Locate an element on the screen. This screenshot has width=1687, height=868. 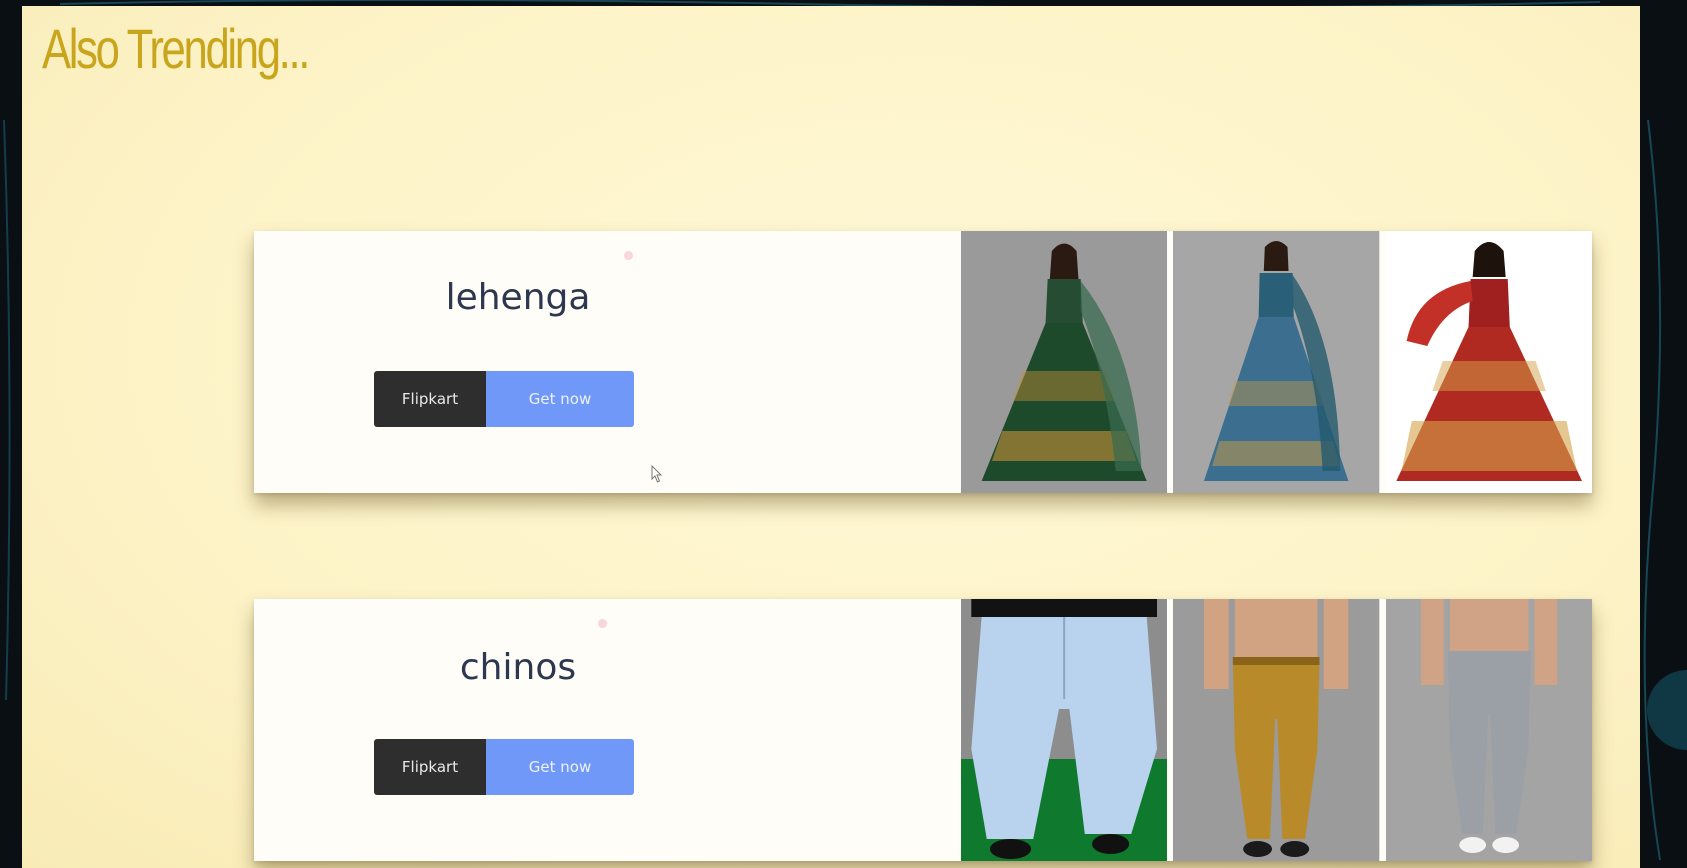
green-lehenga-image is located at coordinates (1064, 362).